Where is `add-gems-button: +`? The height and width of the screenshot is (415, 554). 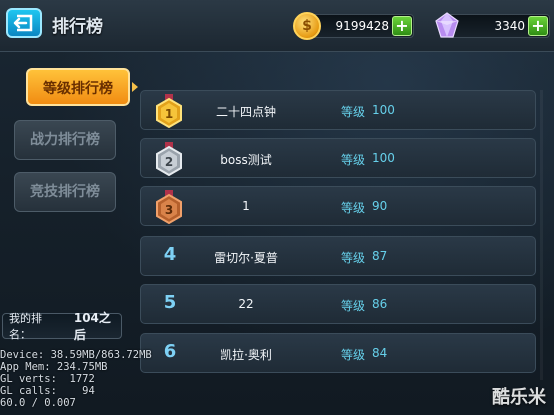
add-gems-button: + is located at coordinates (538, 26).